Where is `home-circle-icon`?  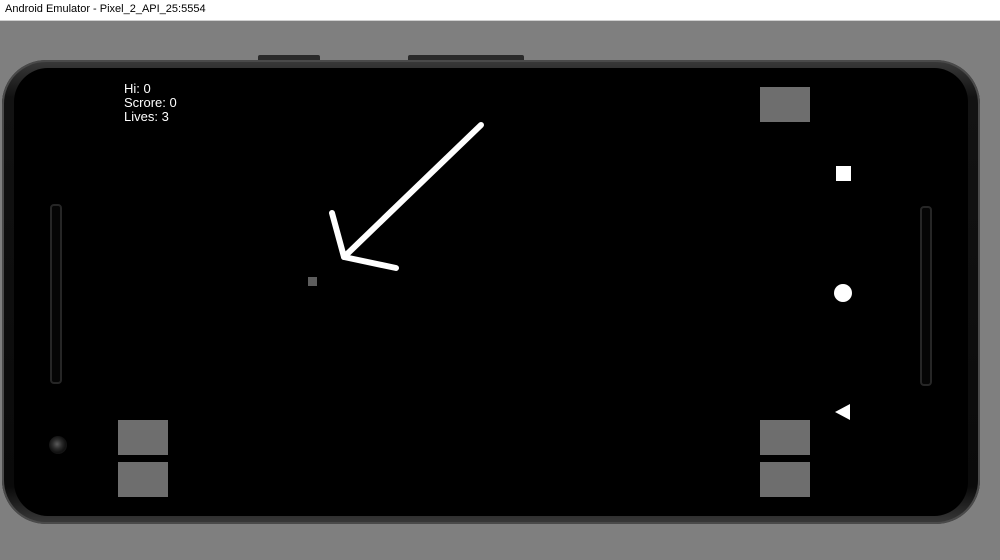 home-circle-icon is located at coordinates (843, 293).